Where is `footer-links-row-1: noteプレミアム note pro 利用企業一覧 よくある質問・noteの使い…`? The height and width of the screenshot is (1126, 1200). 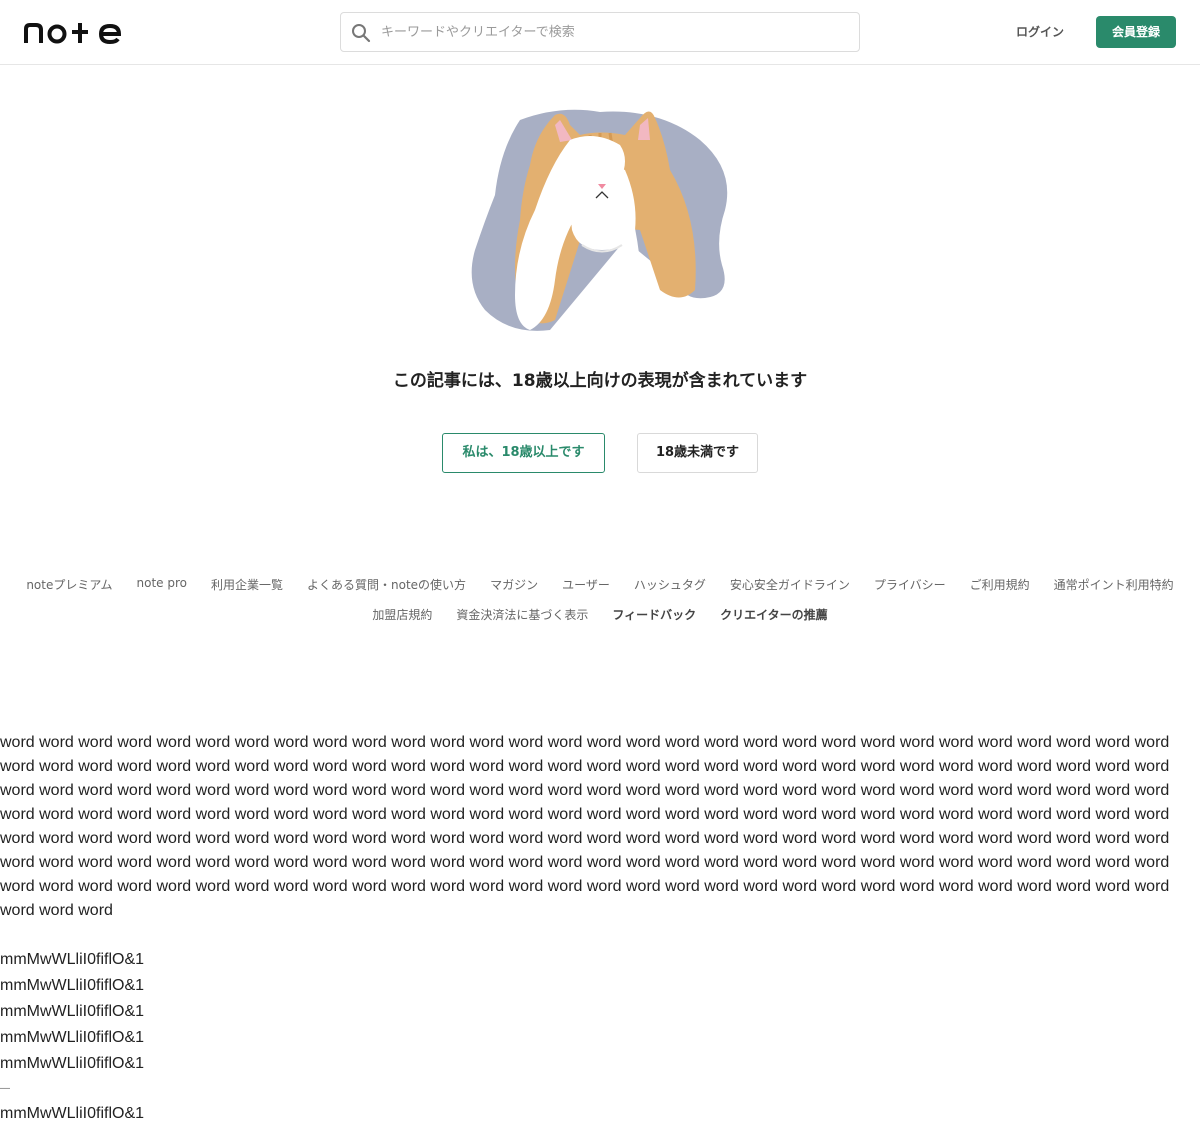
footer-links-row-1: noteプレミアム note pro 利用企業一覧 よくある質問・noteの使い… is located at coordinates (600, 584).